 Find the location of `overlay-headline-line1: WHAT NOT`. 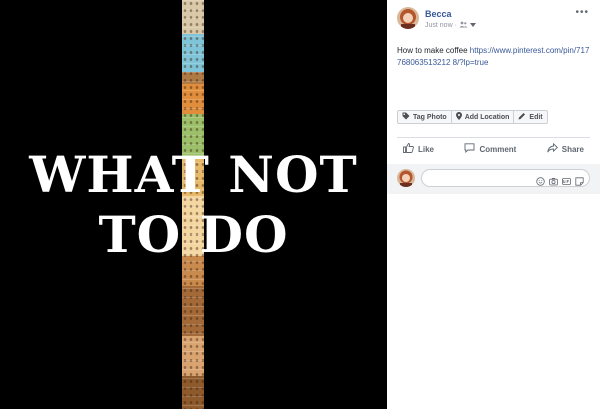

overlay-headline-line1: WHAT NOT is located at coordinates (193, 174).